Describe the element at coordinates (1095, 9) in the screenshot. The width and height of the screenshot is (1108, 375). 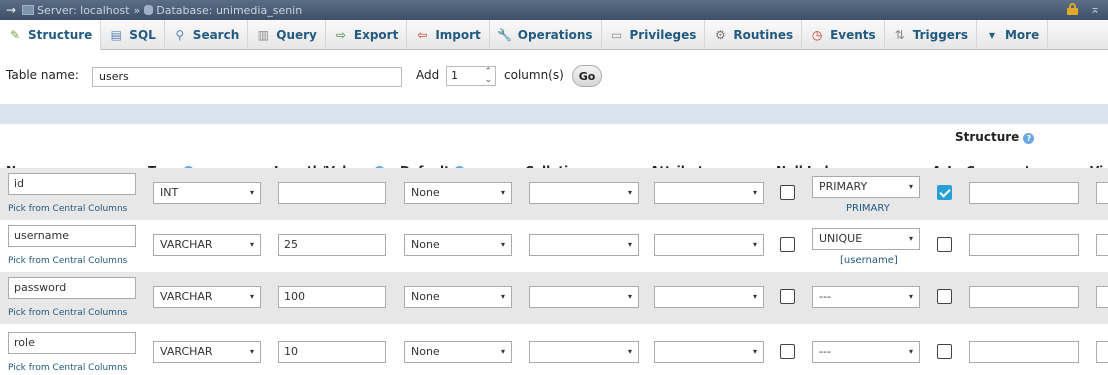
I see `collapse-icon: ⌅` at that location.